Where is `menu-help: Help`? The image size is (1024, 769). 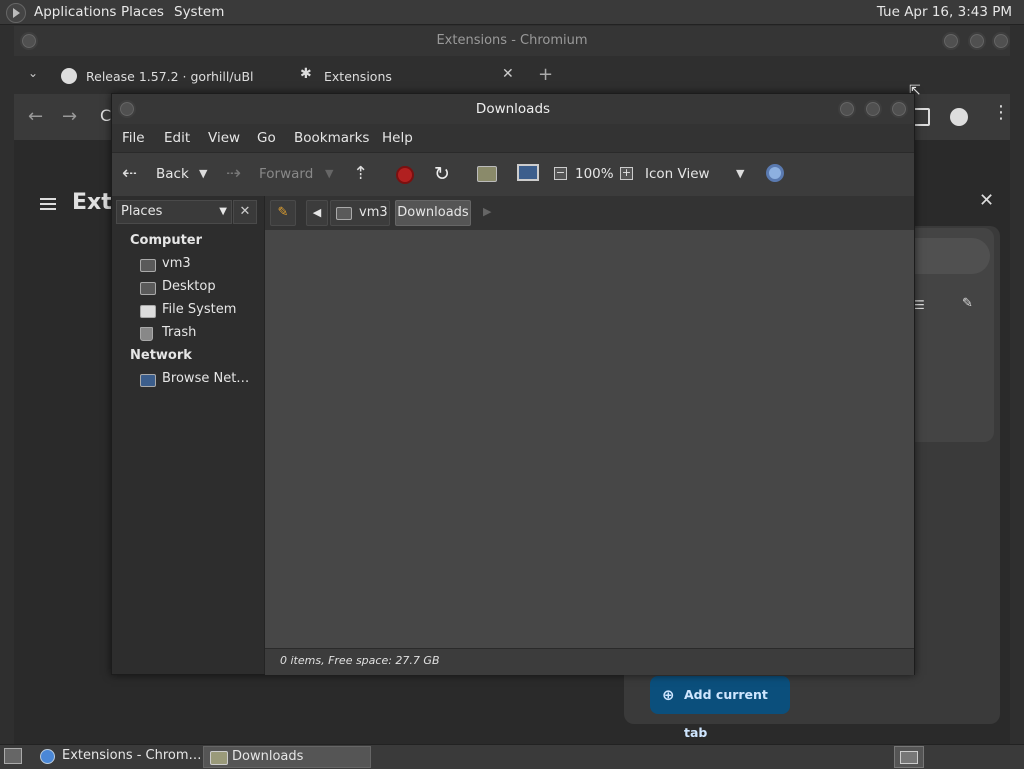 menu-help: Help is located at coordinates (397, 138).